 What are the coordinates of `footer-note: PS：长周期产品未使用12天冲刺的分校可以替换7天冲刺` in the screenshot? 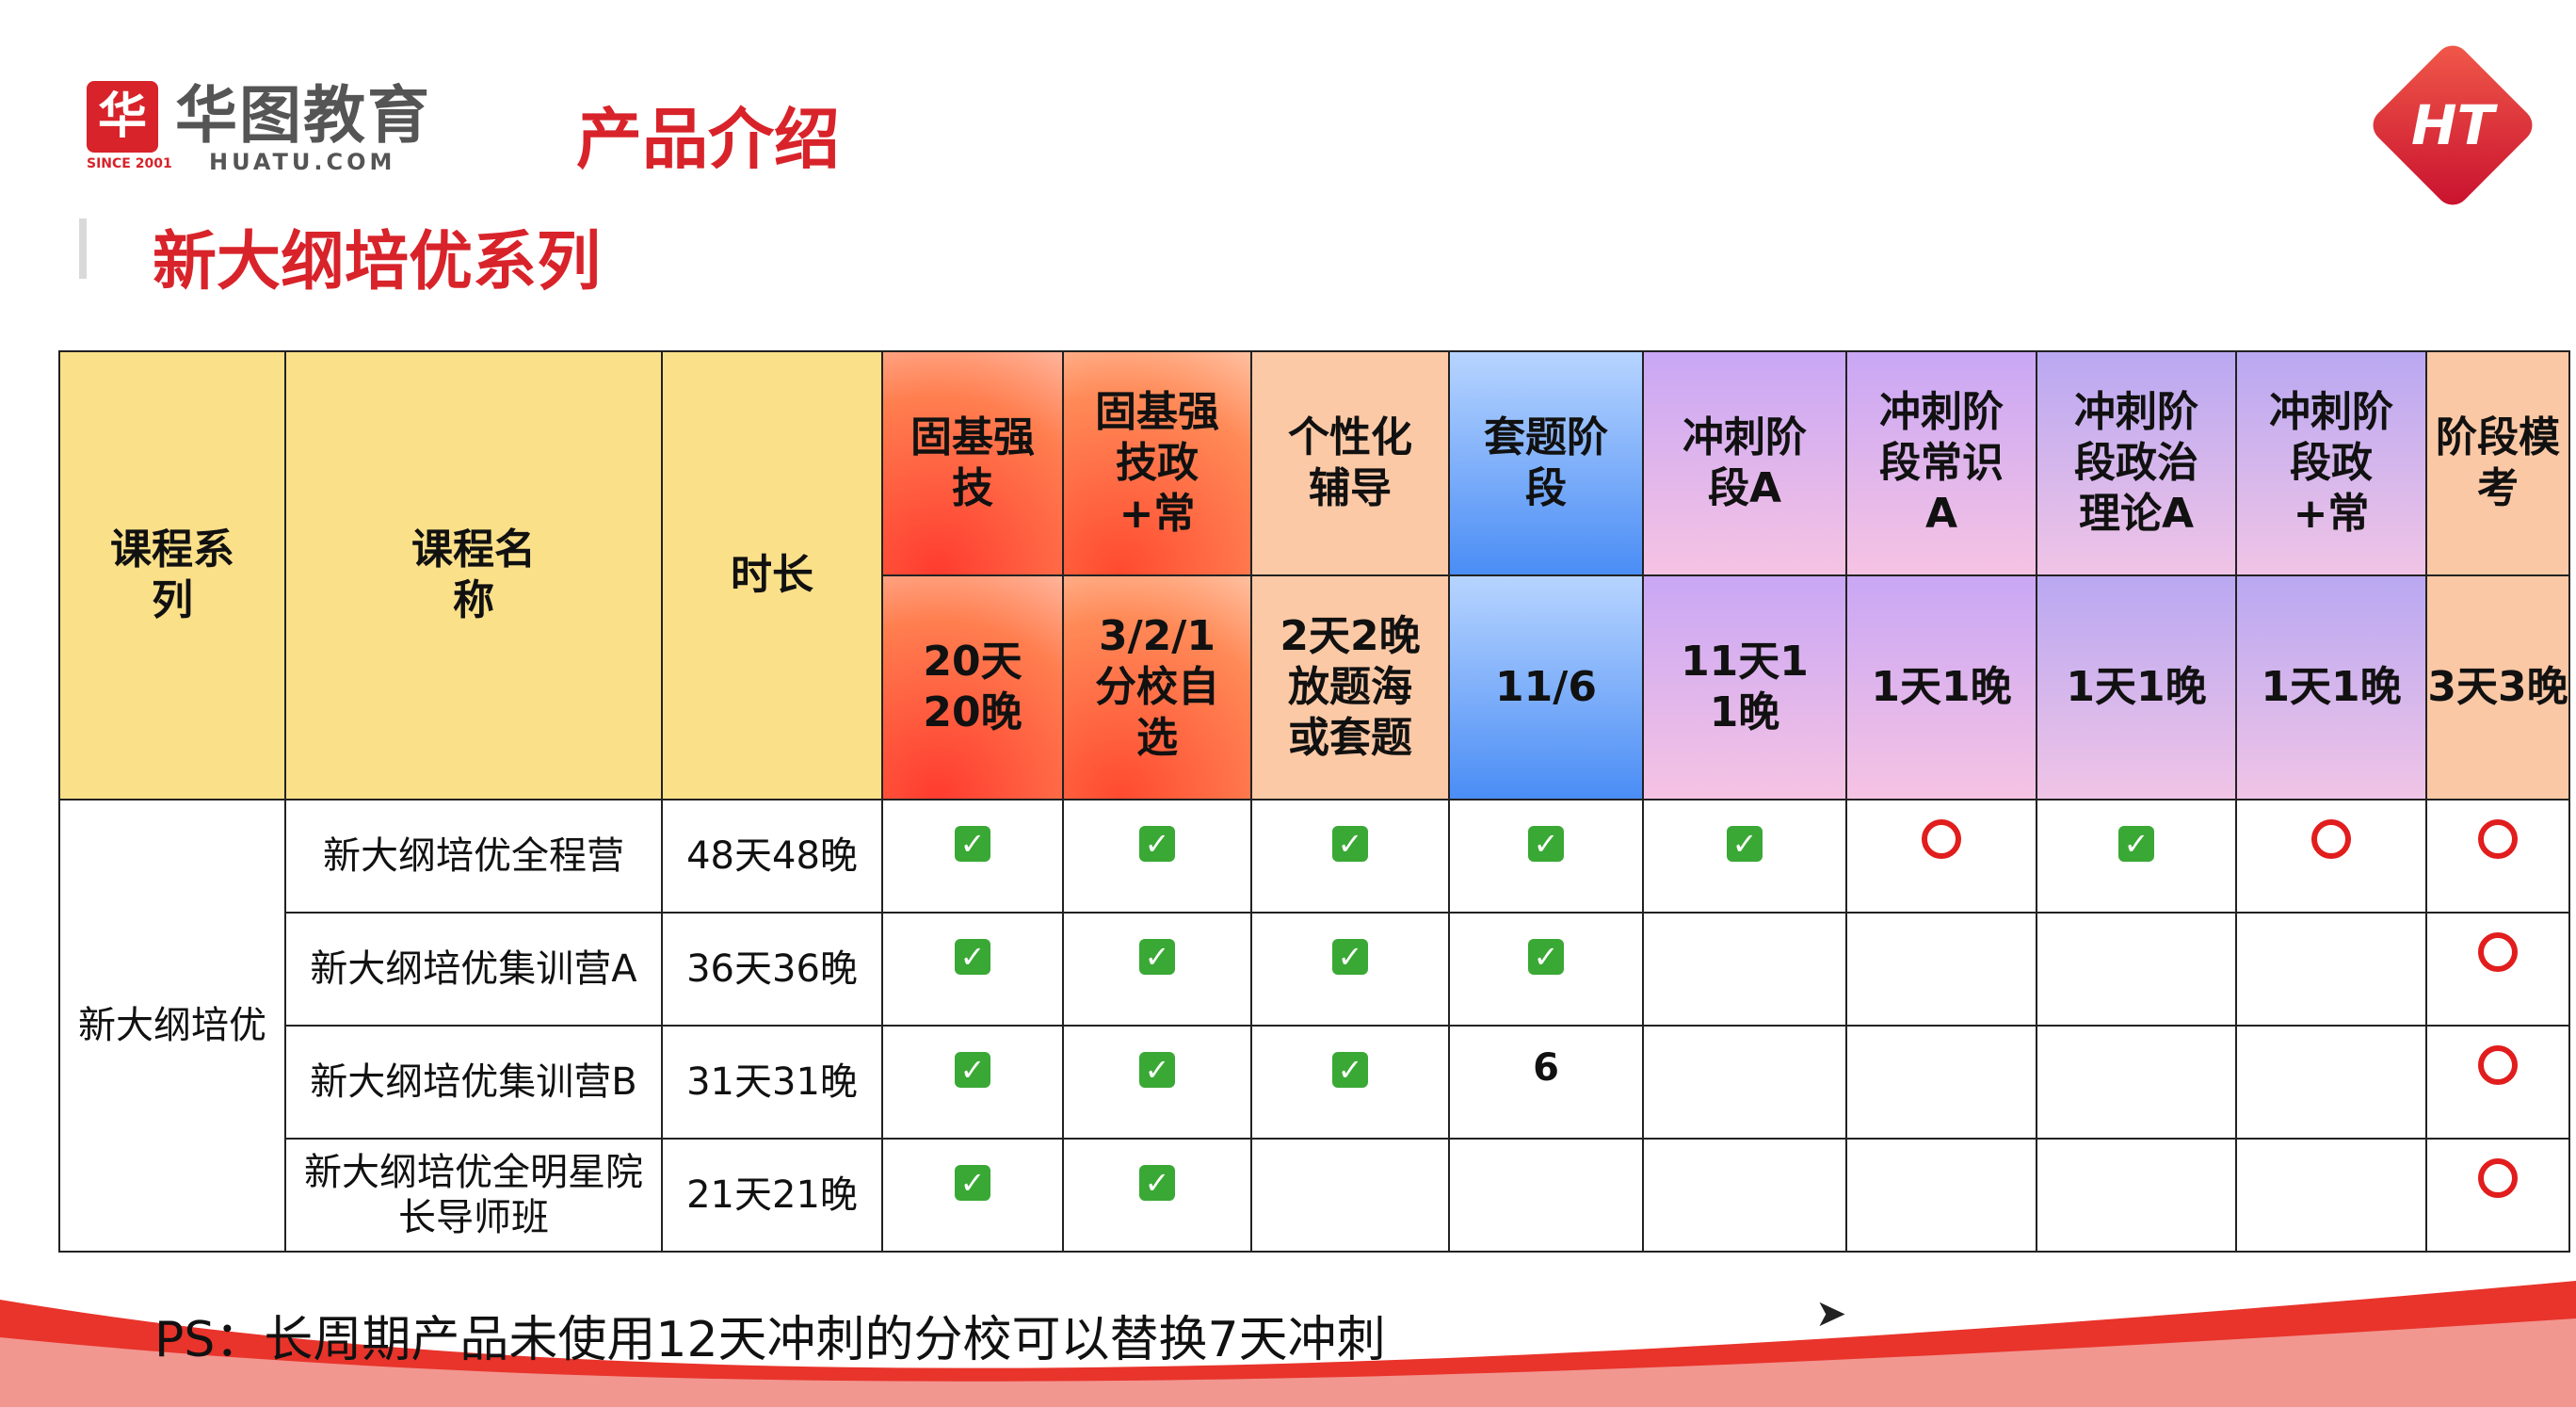 It's located at (770, 1340).